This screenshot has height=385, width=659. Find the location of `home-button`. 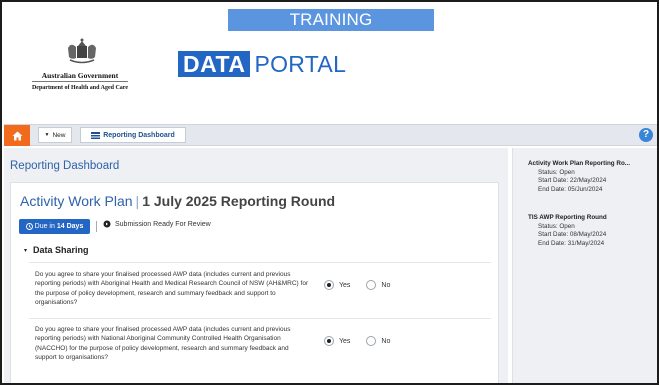

home-button is located at coordinates (17, 135).